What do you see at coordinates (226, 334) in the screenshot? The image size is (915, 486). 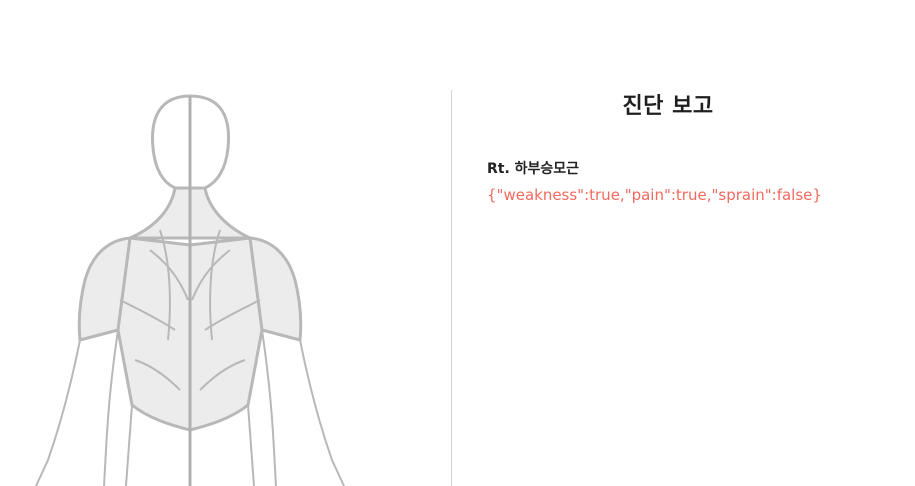 I see `right-back-muscle` at bounding box center [226, 334].